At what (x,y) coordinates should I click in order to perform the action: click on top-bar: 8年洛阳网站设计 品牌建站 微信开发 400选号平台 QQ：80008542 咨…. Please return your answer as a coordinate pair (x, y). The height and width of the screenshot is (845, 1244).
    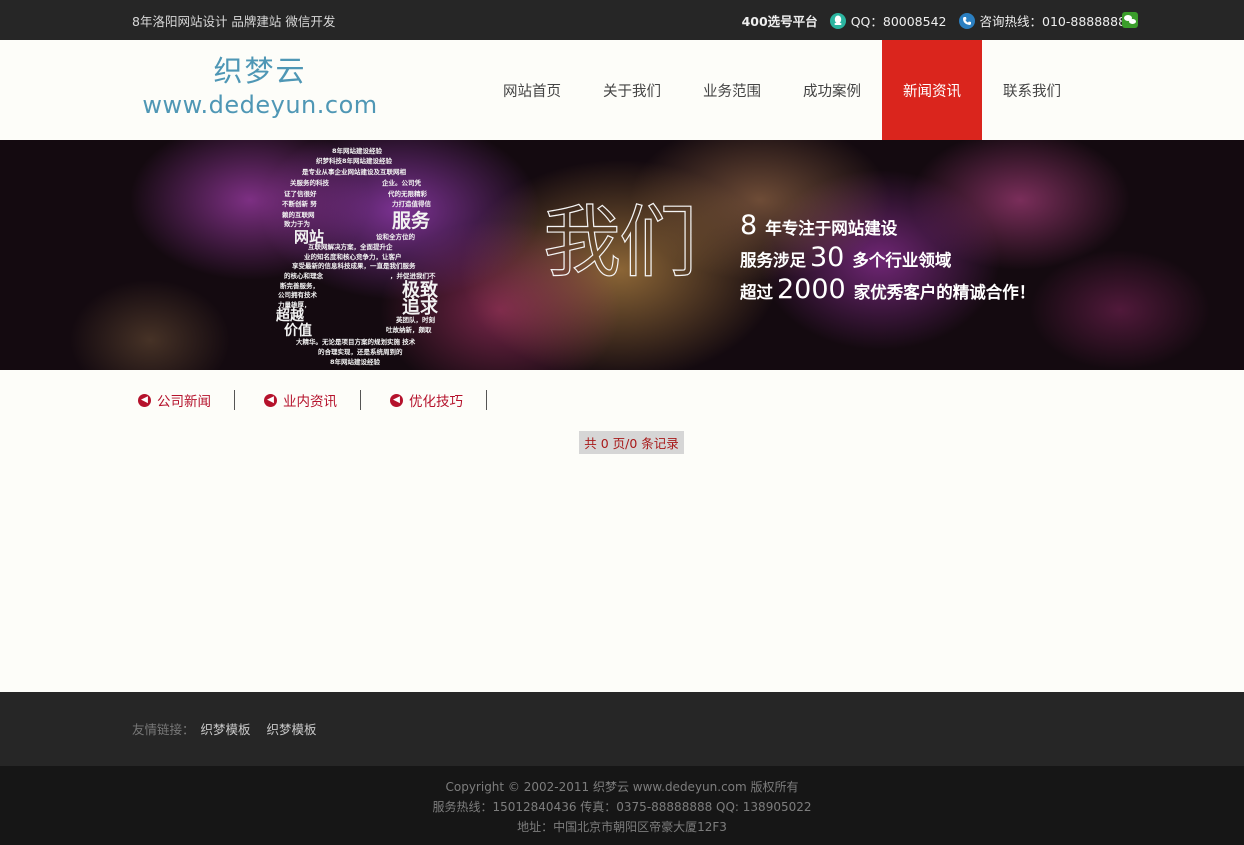
    Looking at the image, I should click on (622, 20).